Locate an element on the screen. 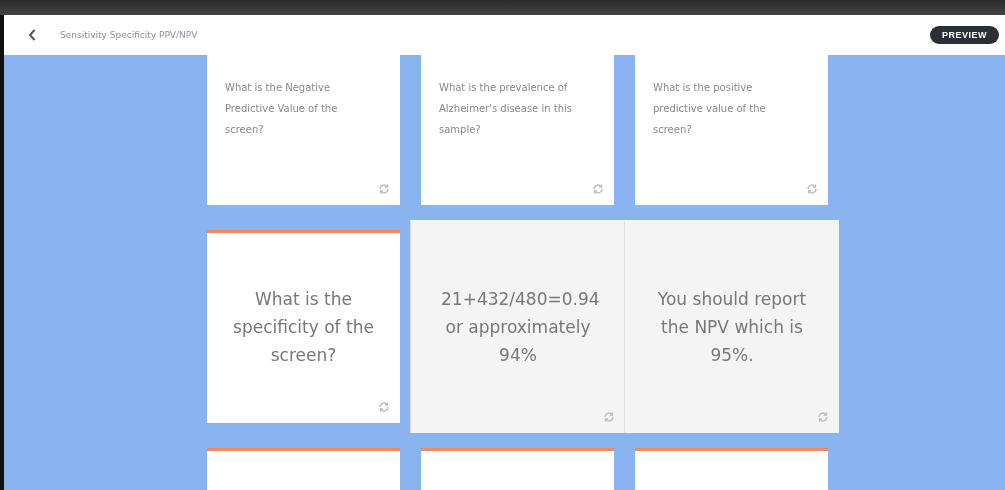 The width and height of the screenshot is (1005, 490). flashcard: 21+432/480=0.94 or approximately 94% is located at coordinates (517, 326).